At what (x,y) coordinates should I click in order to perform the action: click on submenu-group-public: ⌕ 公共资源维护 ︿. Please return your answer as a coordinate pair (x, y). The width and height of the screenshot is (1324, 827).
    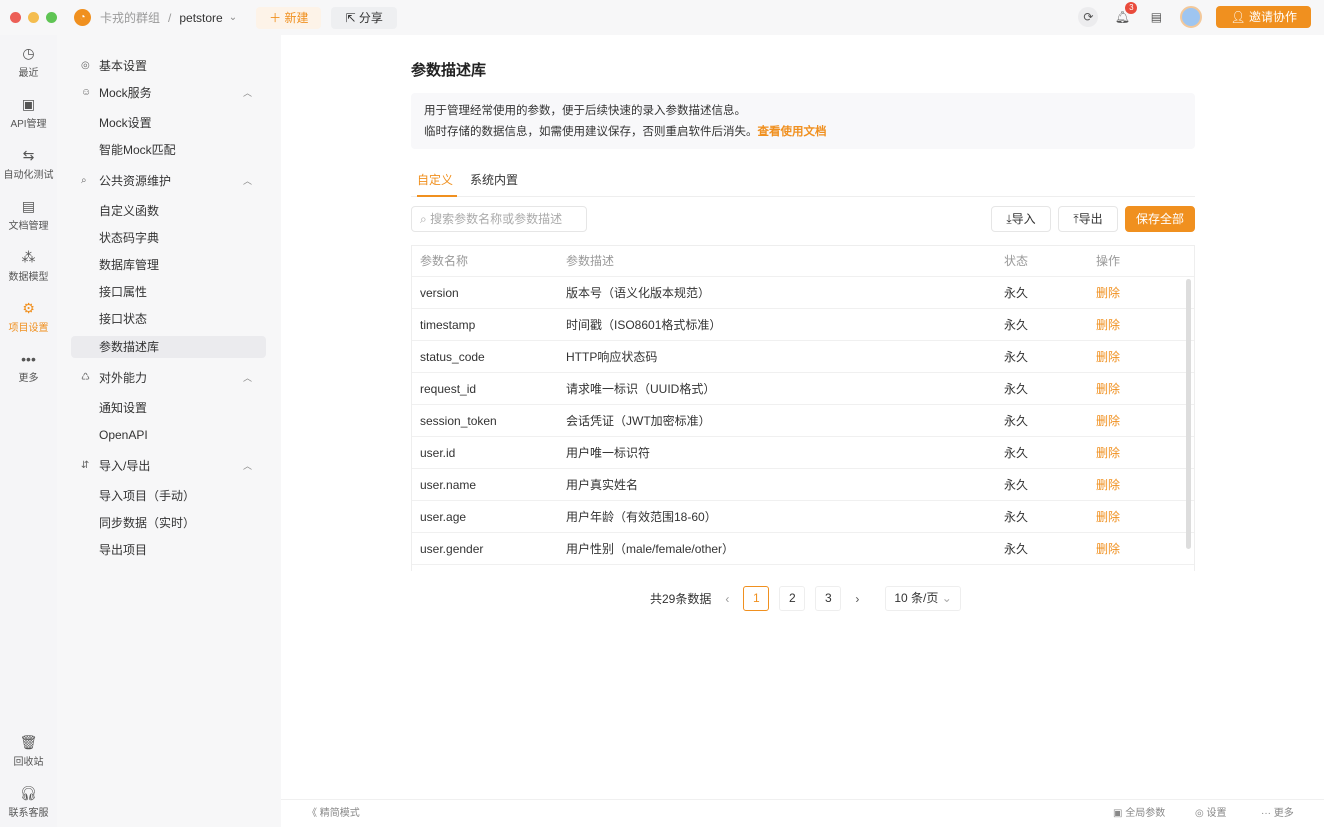
    Looking at the image, I should click on (168, 181).